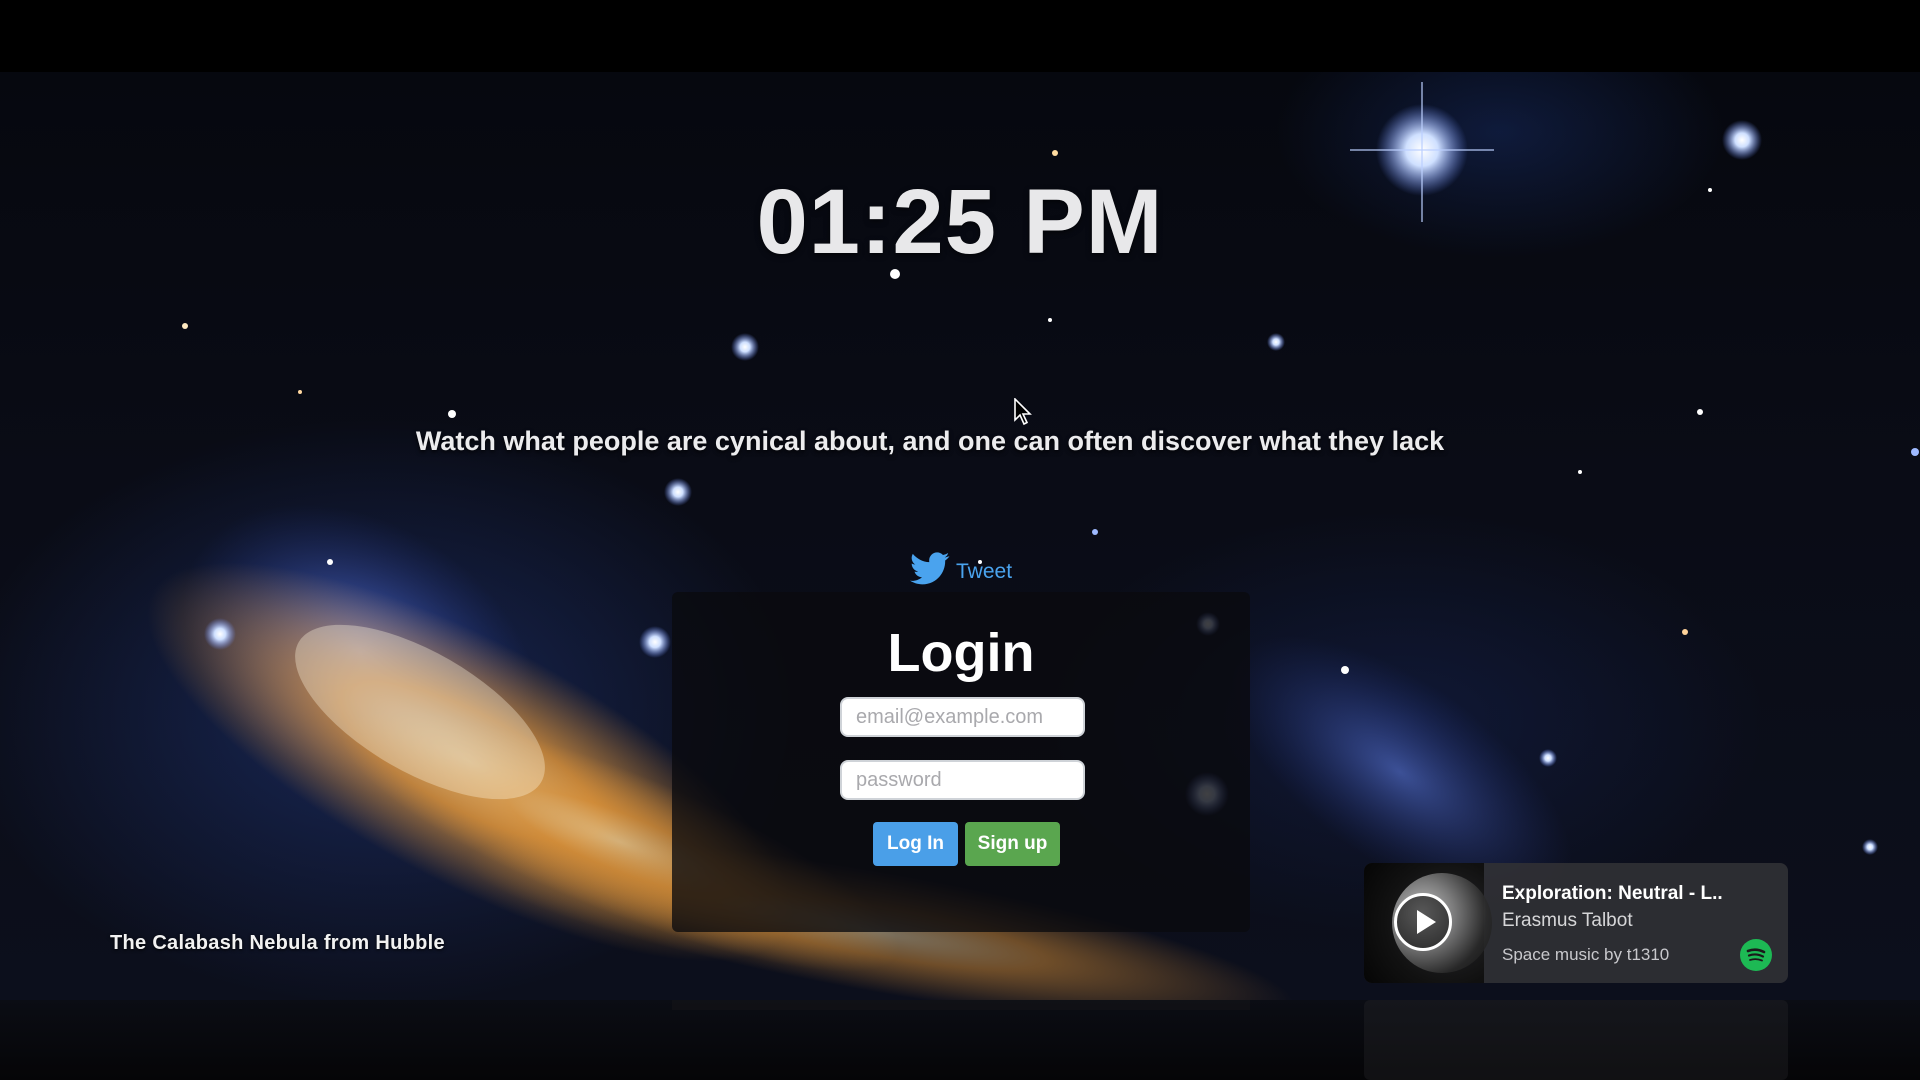 This screenshot has height=1080, width=1920. What do you see at coordinates (1586, 954) in the screenshot?
I see `track-source: Space music by t1310` at bounding box center [1586, 954].